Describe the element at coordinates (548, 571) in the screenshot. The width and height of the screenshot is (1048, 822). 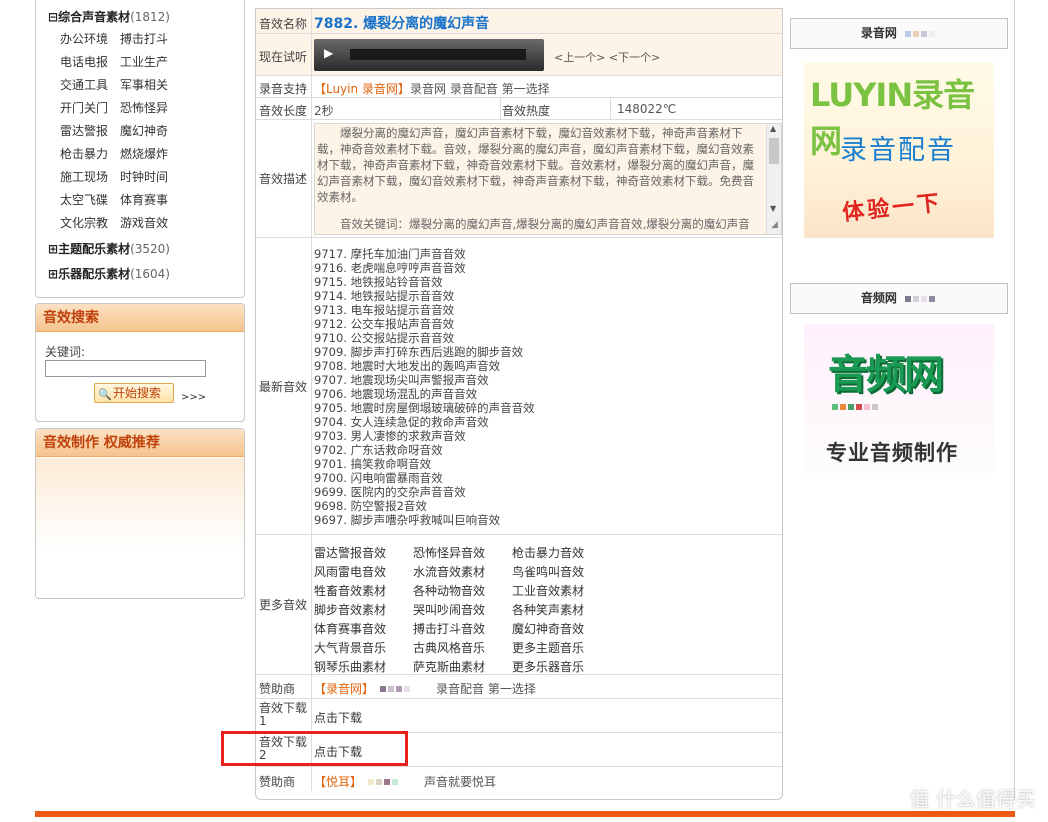
I see `more-sound-link: 鸟雀鸣叫音效` at that location.